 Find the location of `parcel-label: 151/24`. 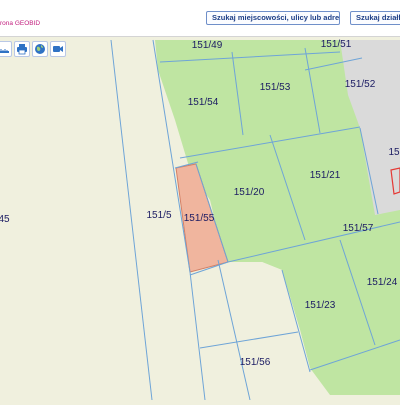

parcel-label: 151/24 is located at coordinates (382, 282).